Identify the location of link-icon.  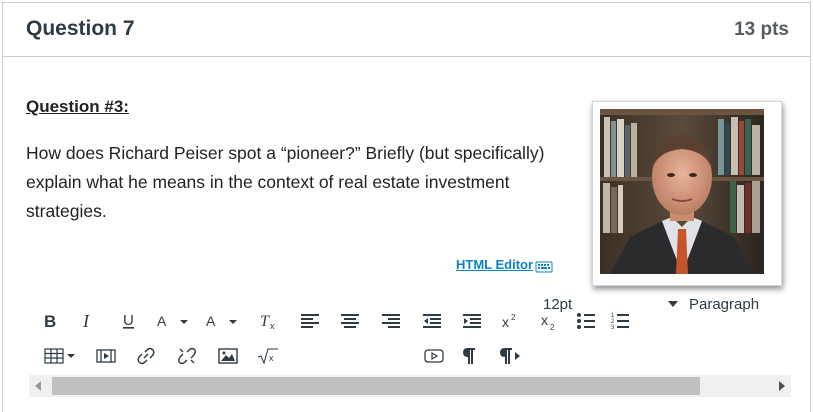
(146, 356).